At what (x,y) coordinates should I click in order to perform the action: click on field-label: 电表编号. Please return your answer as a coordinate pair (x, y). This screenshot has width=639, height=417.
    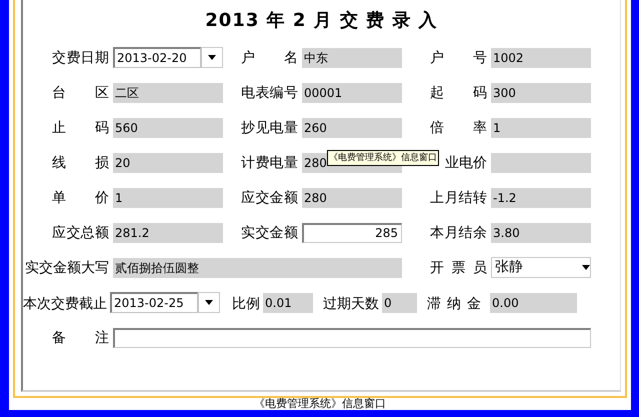
    Looking at the image, I should click on (269, 93).